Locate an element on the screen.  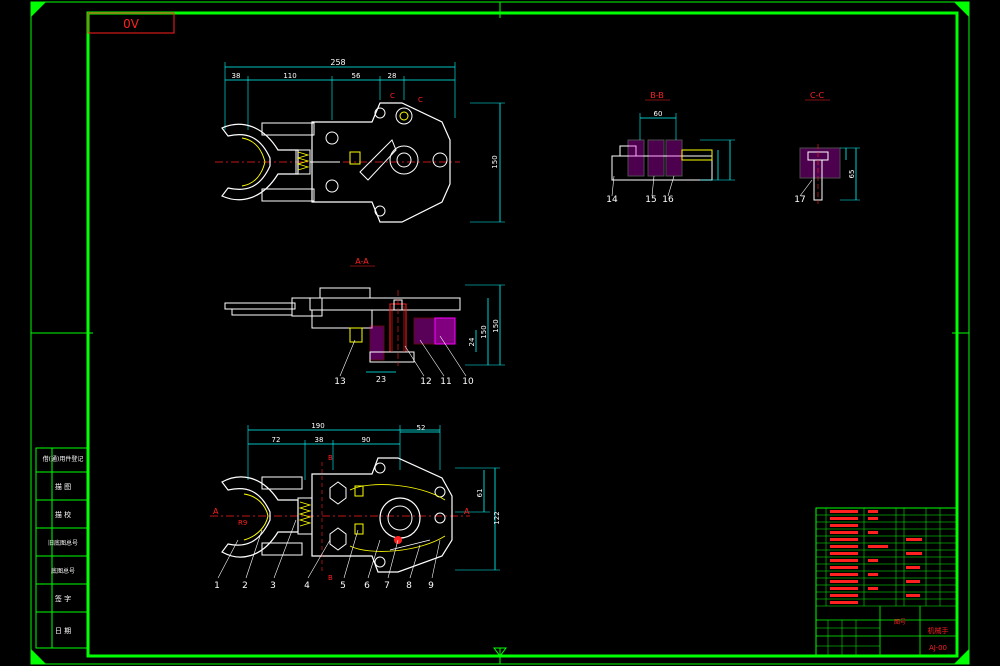
dim-top-height: 150 is located at coordinates (495, 161).